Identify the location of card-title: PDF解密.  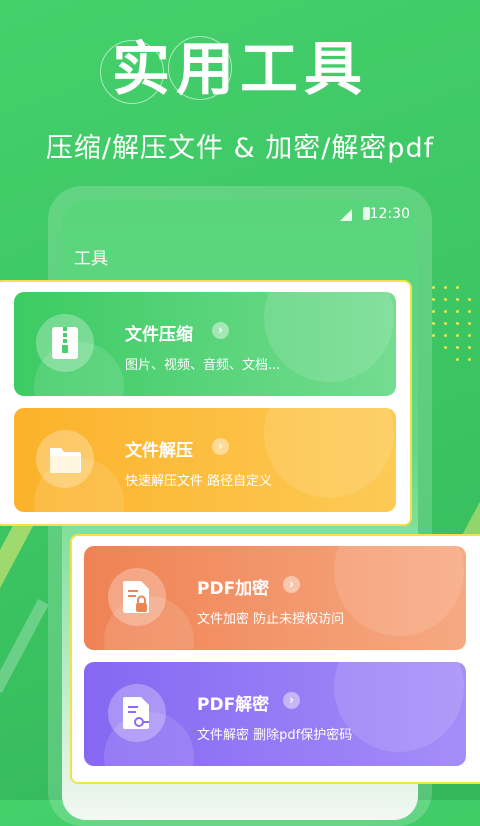
(233, 705).